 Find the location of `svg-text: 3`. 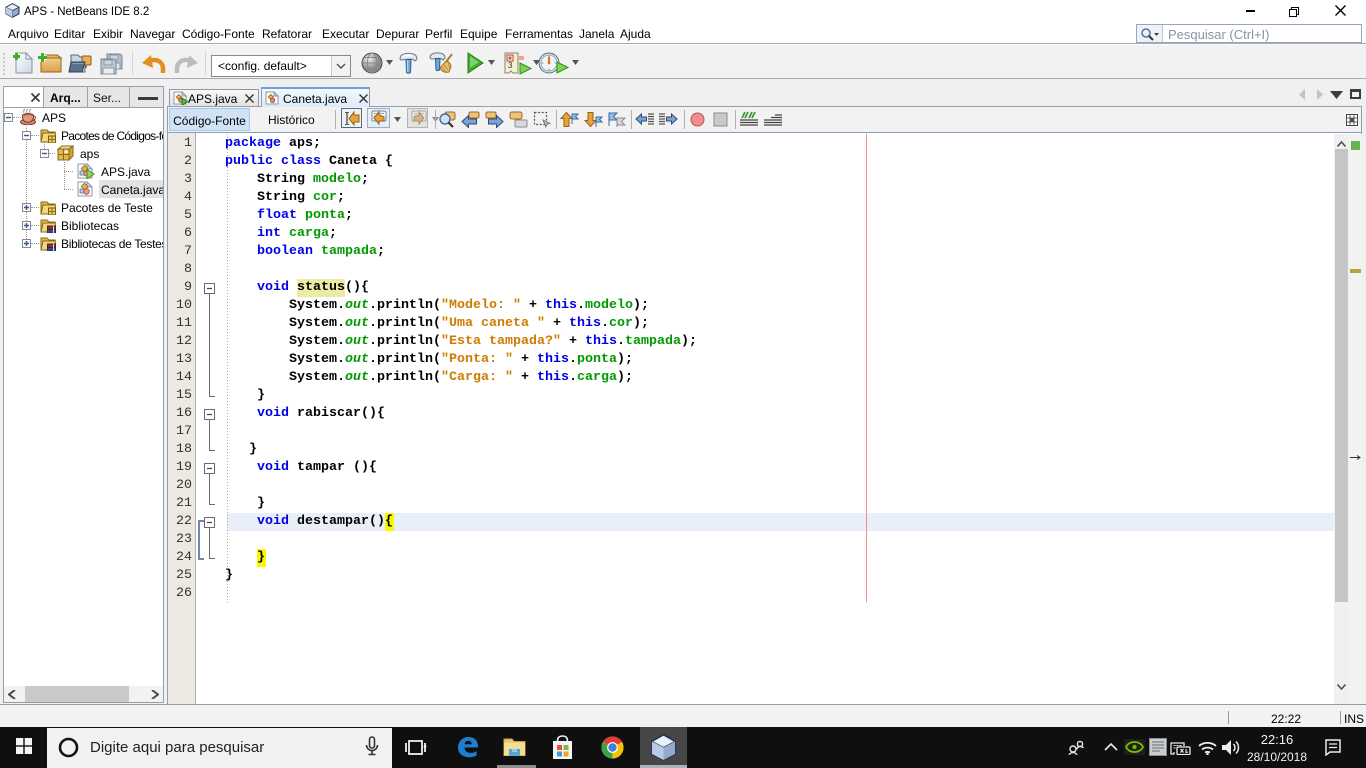

svg-text: 3 is located at coordinates (510, 65).